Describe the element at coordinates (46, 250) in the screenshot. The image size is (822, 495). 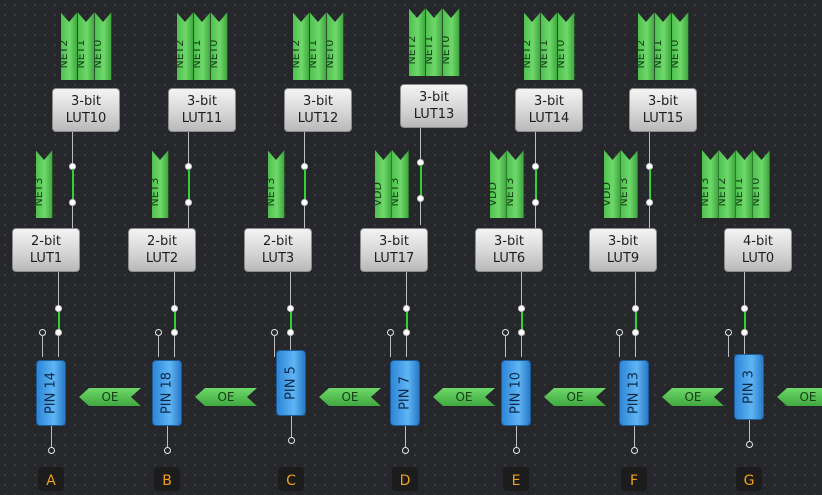
I see `lut-block-lower-0: 2-bit LUT1` at that location.